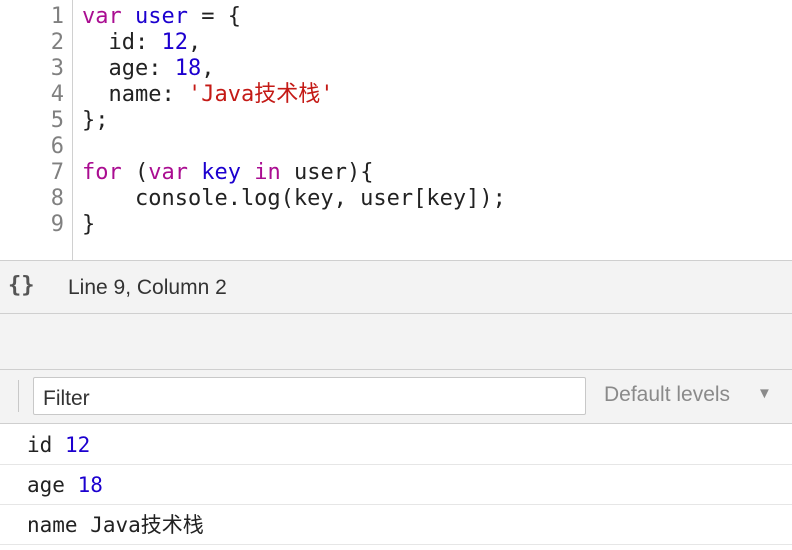 Image resolution: width=792 pixels, height=550 pixels. I want to click on code-text: for (var key in user){, so click(227, 173).